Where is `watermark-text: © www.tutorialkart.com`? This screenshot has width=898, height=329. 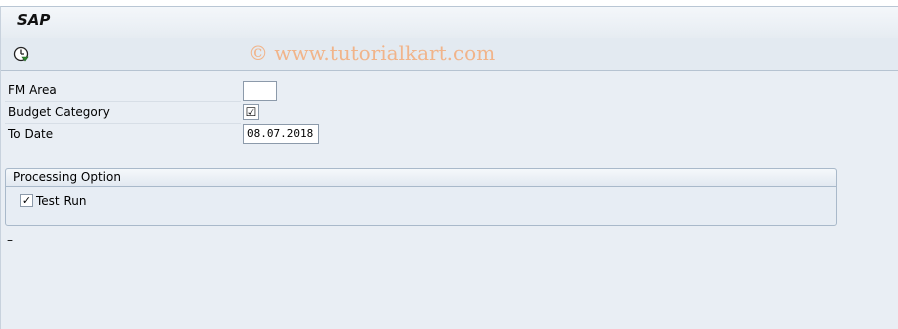 watermark-text: © www.tutorialkart.com is located at coordinates (372, 53).